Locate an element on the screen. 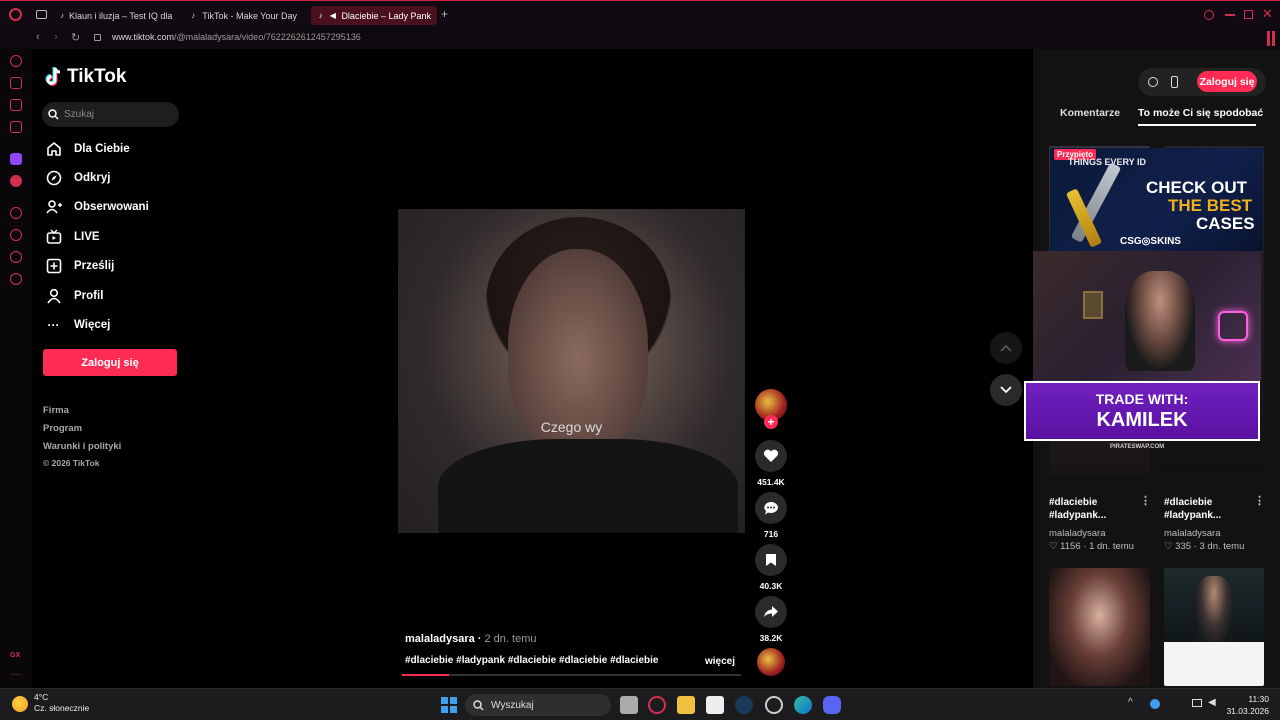 The image size is (1280, 720). save-action: 40.3K is located at coordinates (771, 567).